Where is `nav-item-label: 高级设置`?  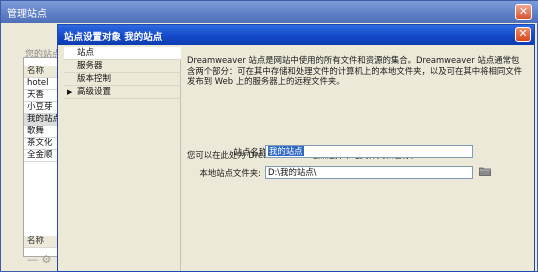
nav-item-label: 高级设置 is located at coordinates (94, 92).